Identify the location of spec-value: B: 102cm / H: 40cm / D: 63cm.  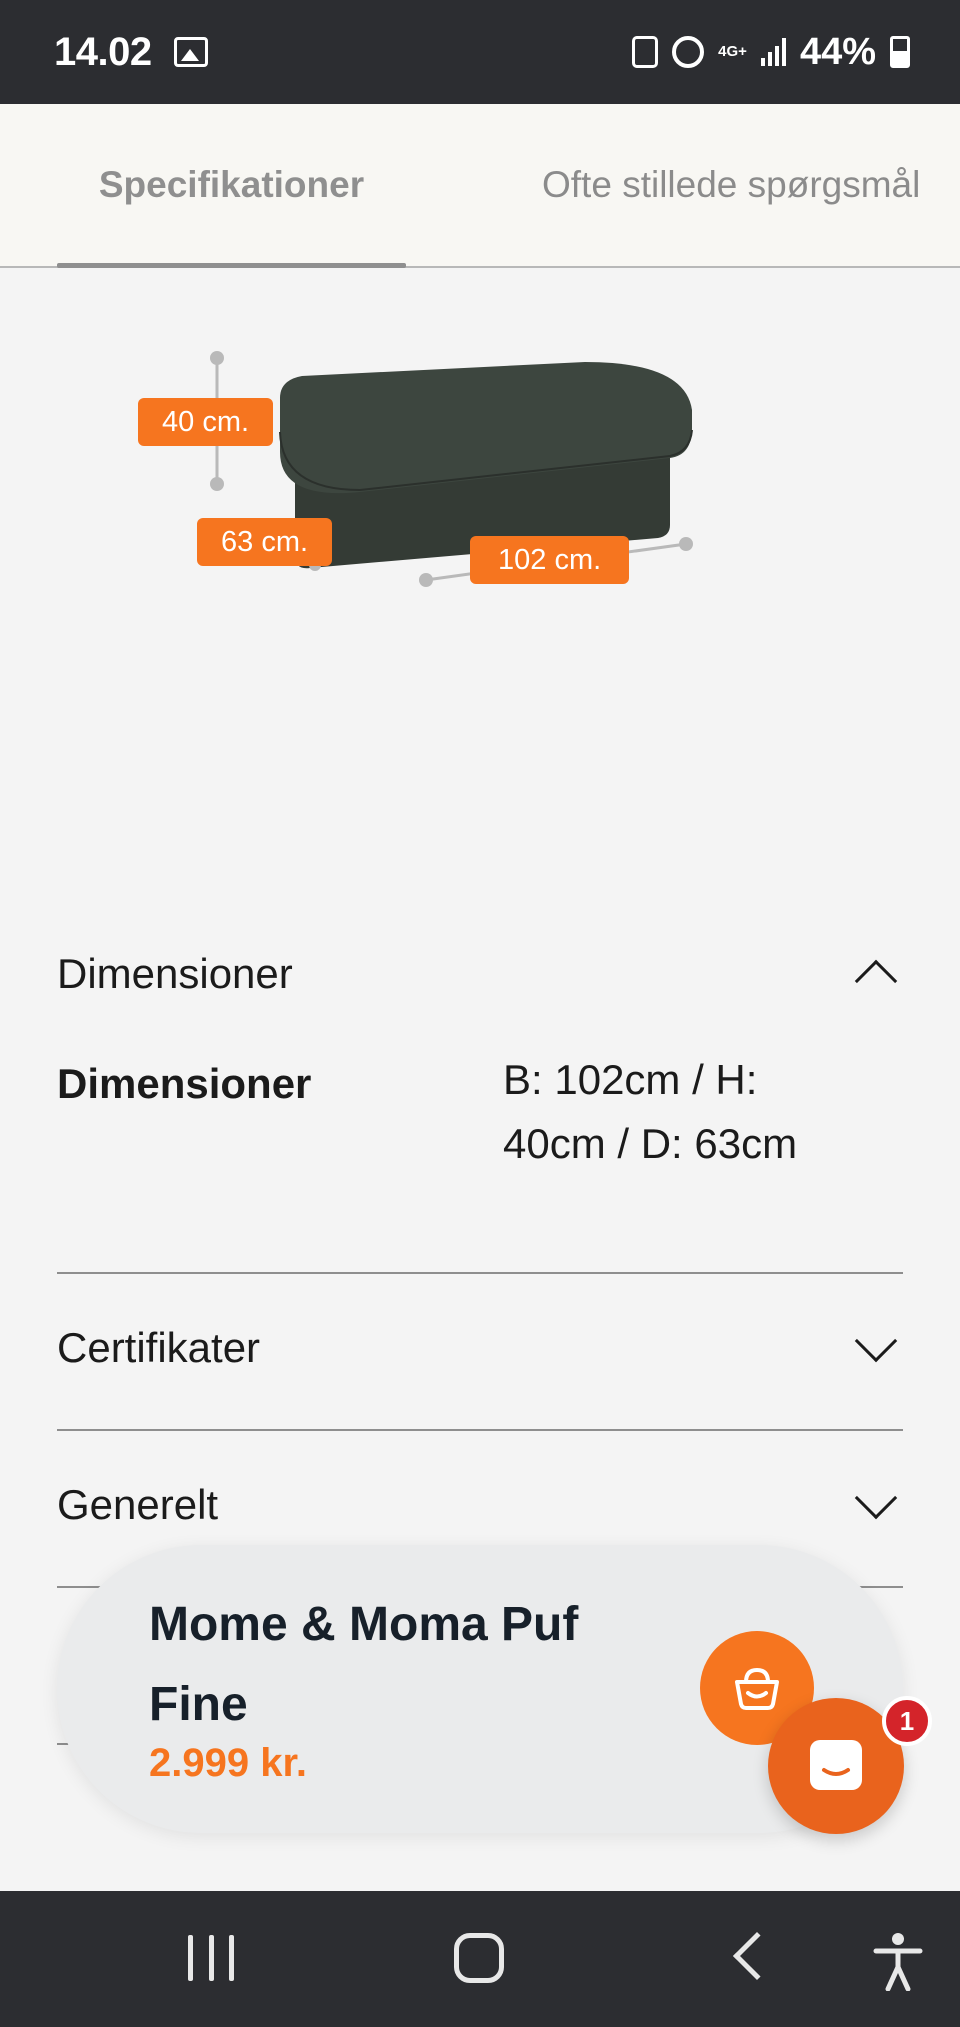
(650, 1111).